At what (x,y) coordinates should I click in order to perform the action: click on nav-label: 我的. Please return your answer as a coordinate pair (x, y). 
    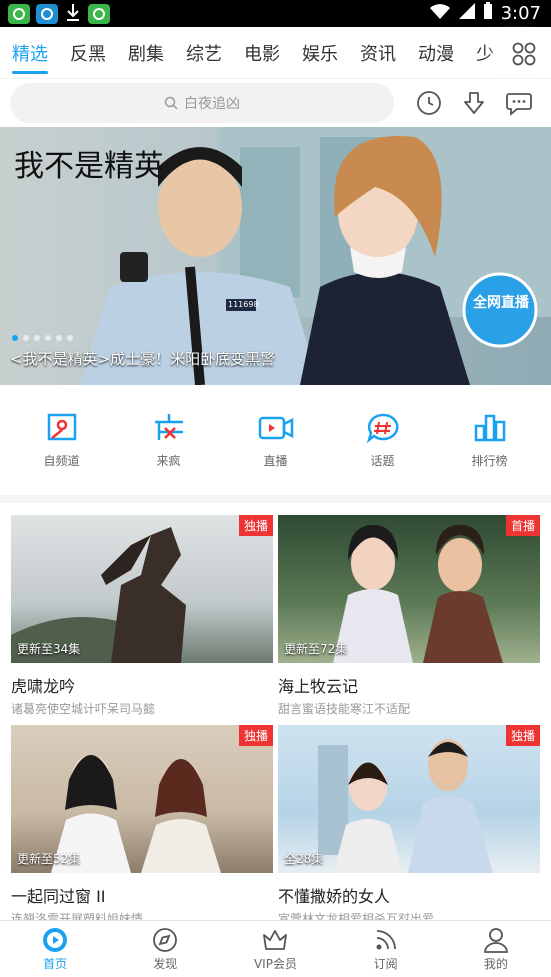
    Looking at the image, I should click on (495, 963).